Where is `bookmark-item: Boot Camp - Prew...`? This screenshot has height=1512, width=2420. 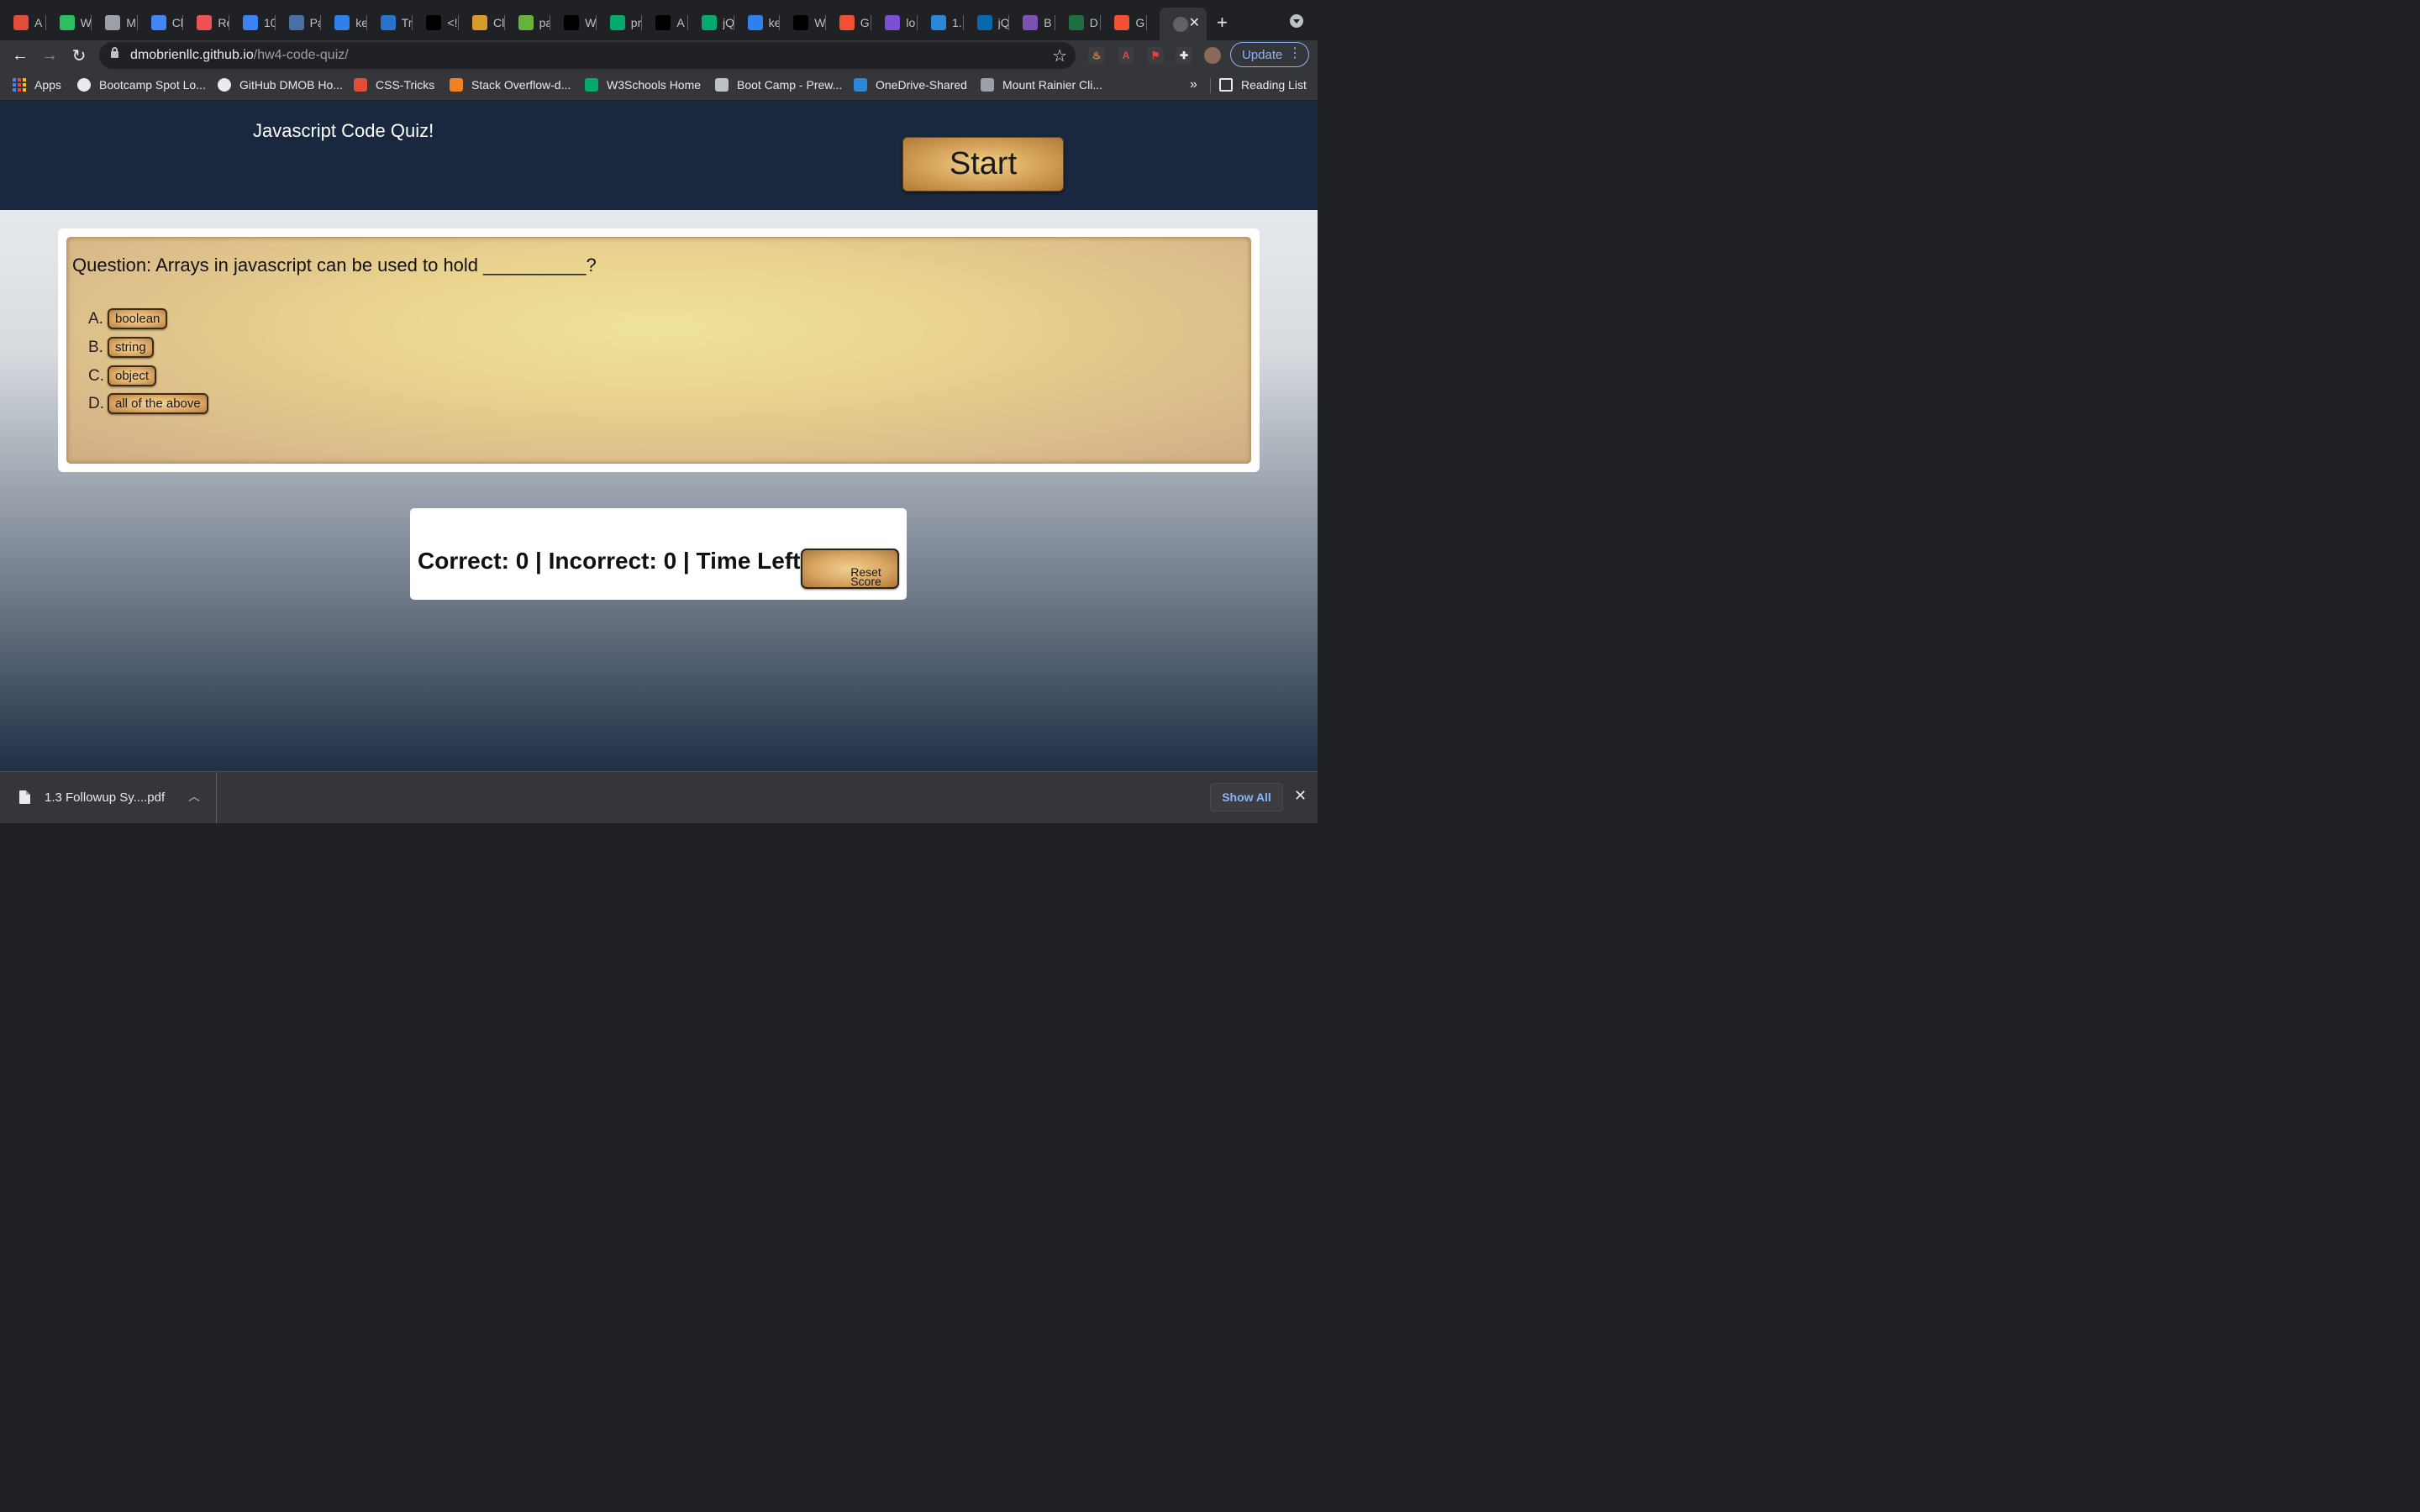 bookmark-item: Boot Camp - Prew... is located at coordinates (779, 85).